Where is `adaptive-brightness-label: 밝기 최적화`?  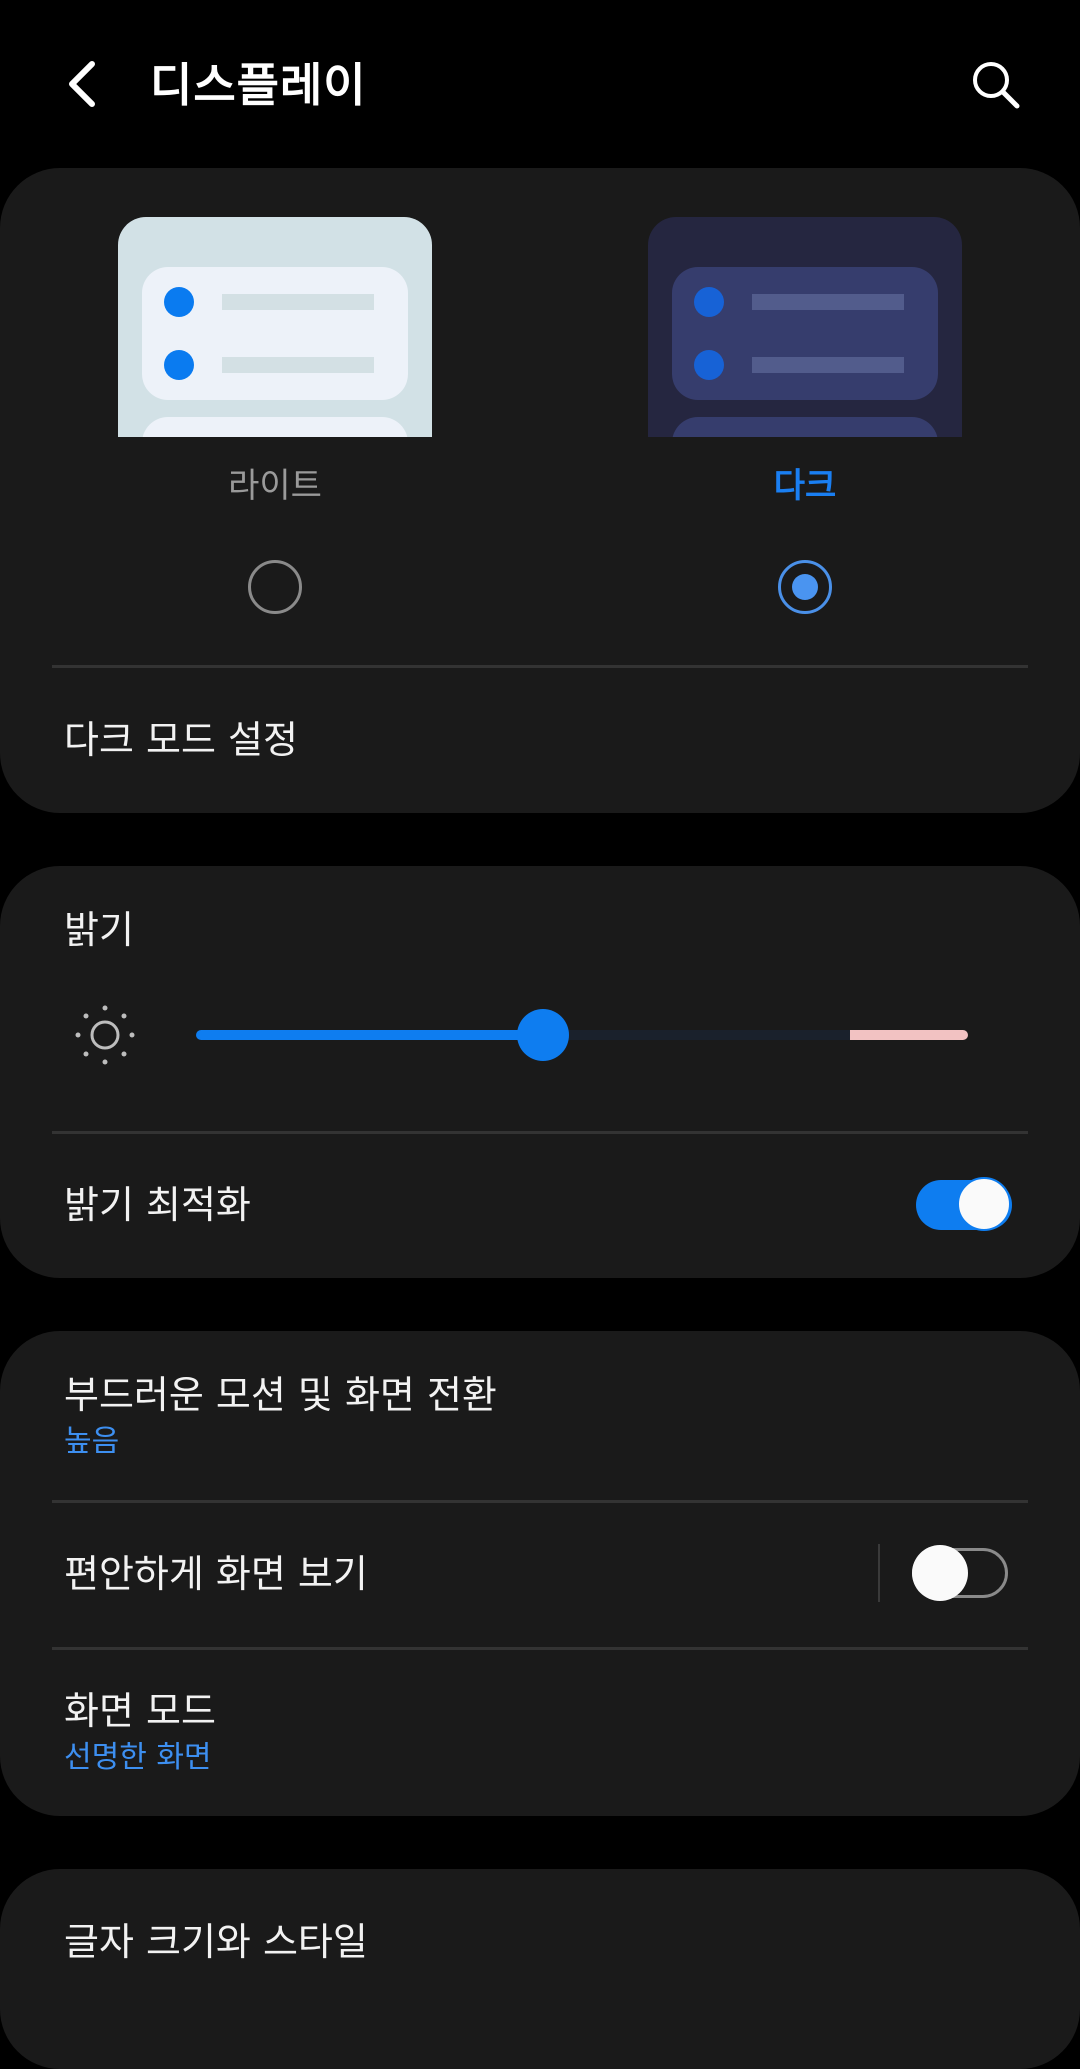
adaptive-brightness-label: 밝기 최적화 is located at coordinates (157, 1205).